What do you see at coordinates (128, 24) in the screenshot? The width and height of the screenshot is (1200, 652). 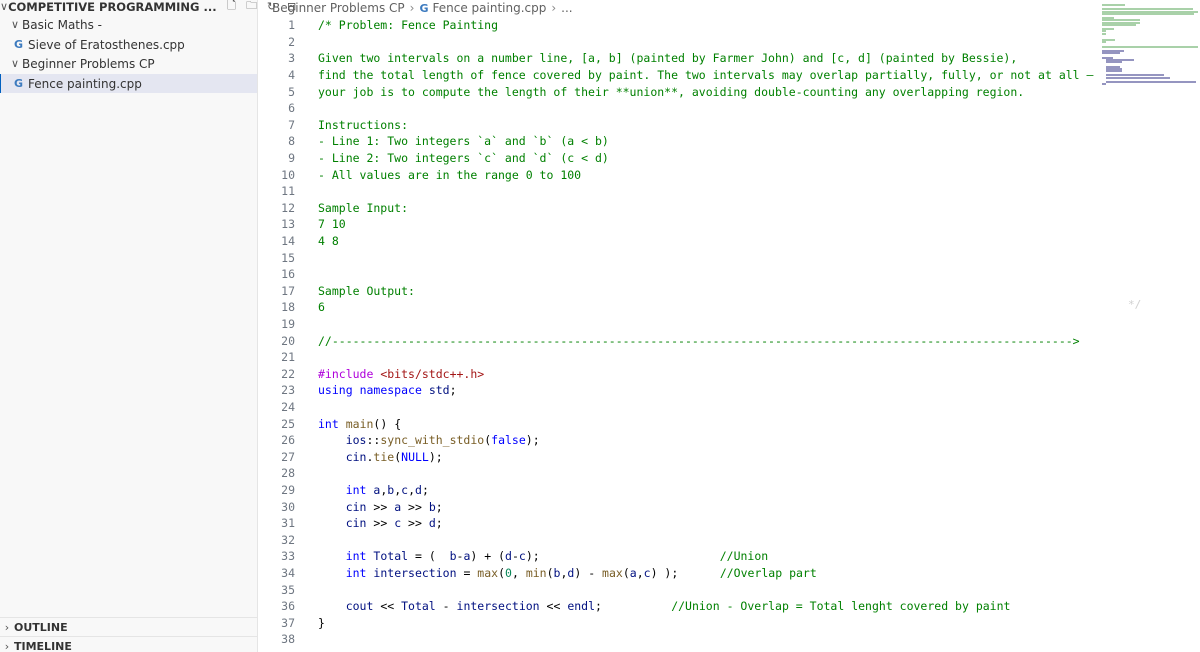 I see `folder-basic-maths: ∨ Basic Maths -` at bounding box center [128, 24].